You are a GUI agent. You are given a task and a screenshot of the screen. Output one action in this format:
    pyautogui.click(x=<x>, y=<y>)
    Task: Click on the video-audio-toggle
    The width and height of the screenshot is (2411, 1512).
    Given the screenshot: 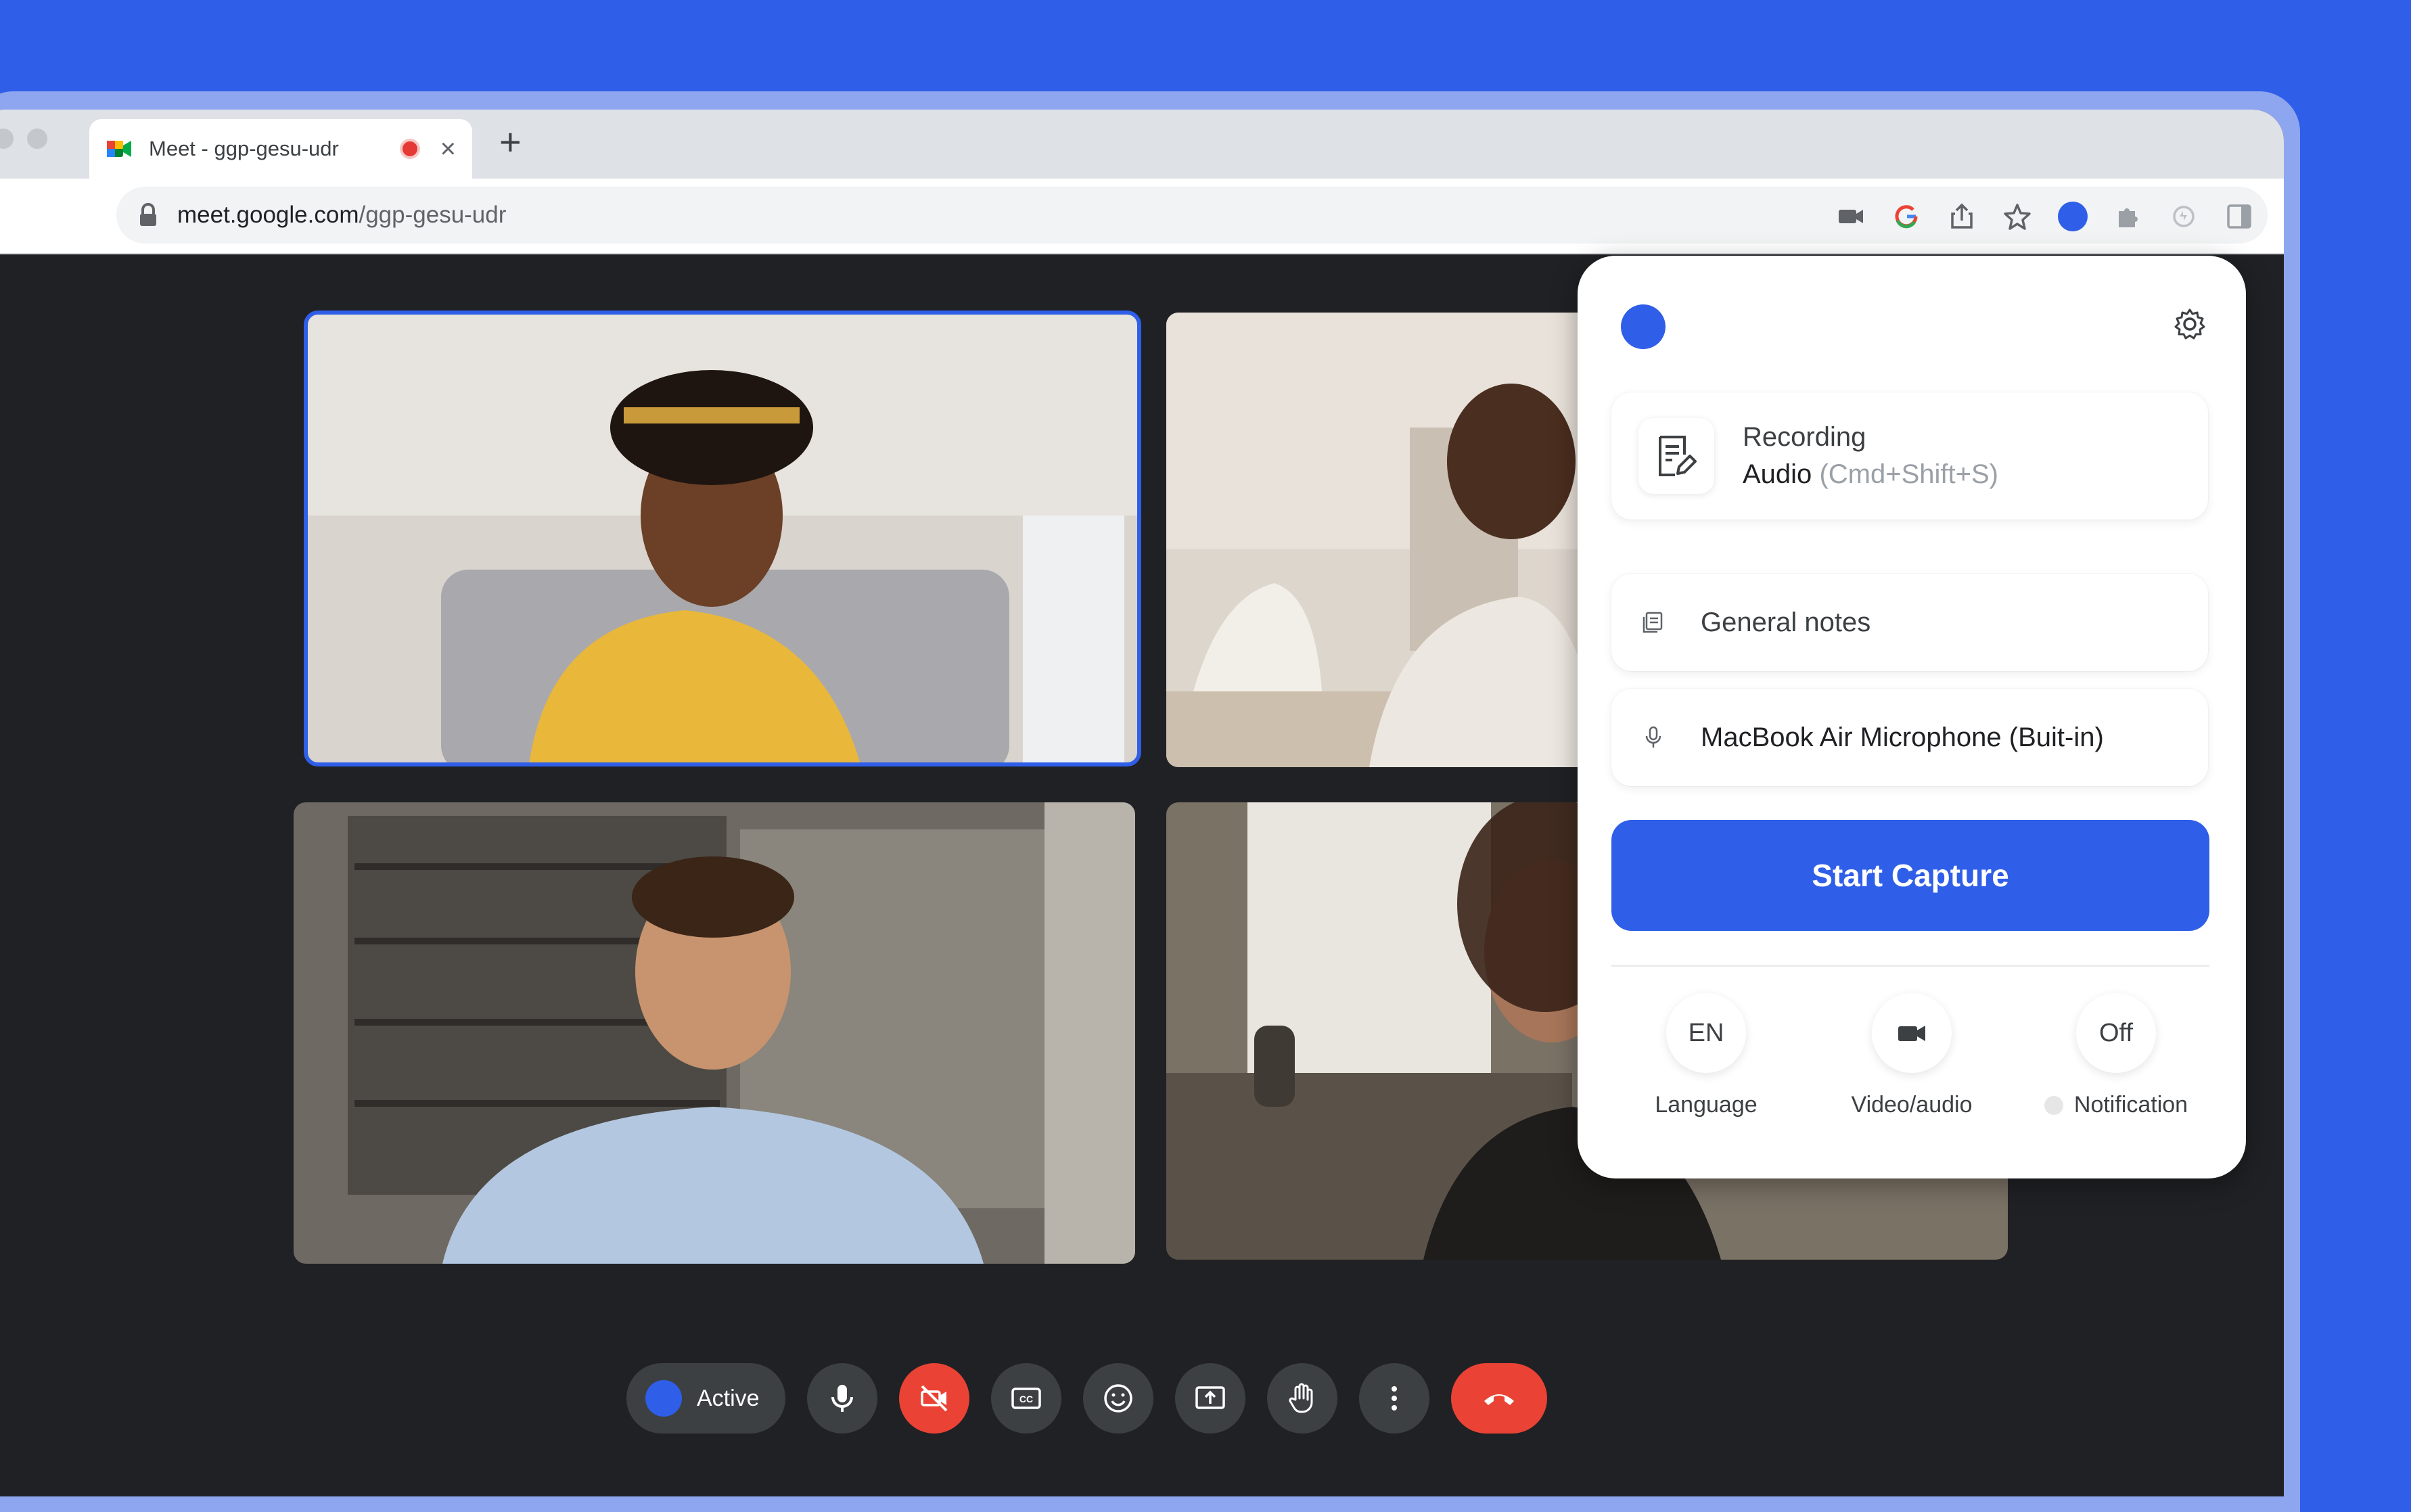 What is the action you would take?
    pyautogui.click(x=1912, y=1033)
    